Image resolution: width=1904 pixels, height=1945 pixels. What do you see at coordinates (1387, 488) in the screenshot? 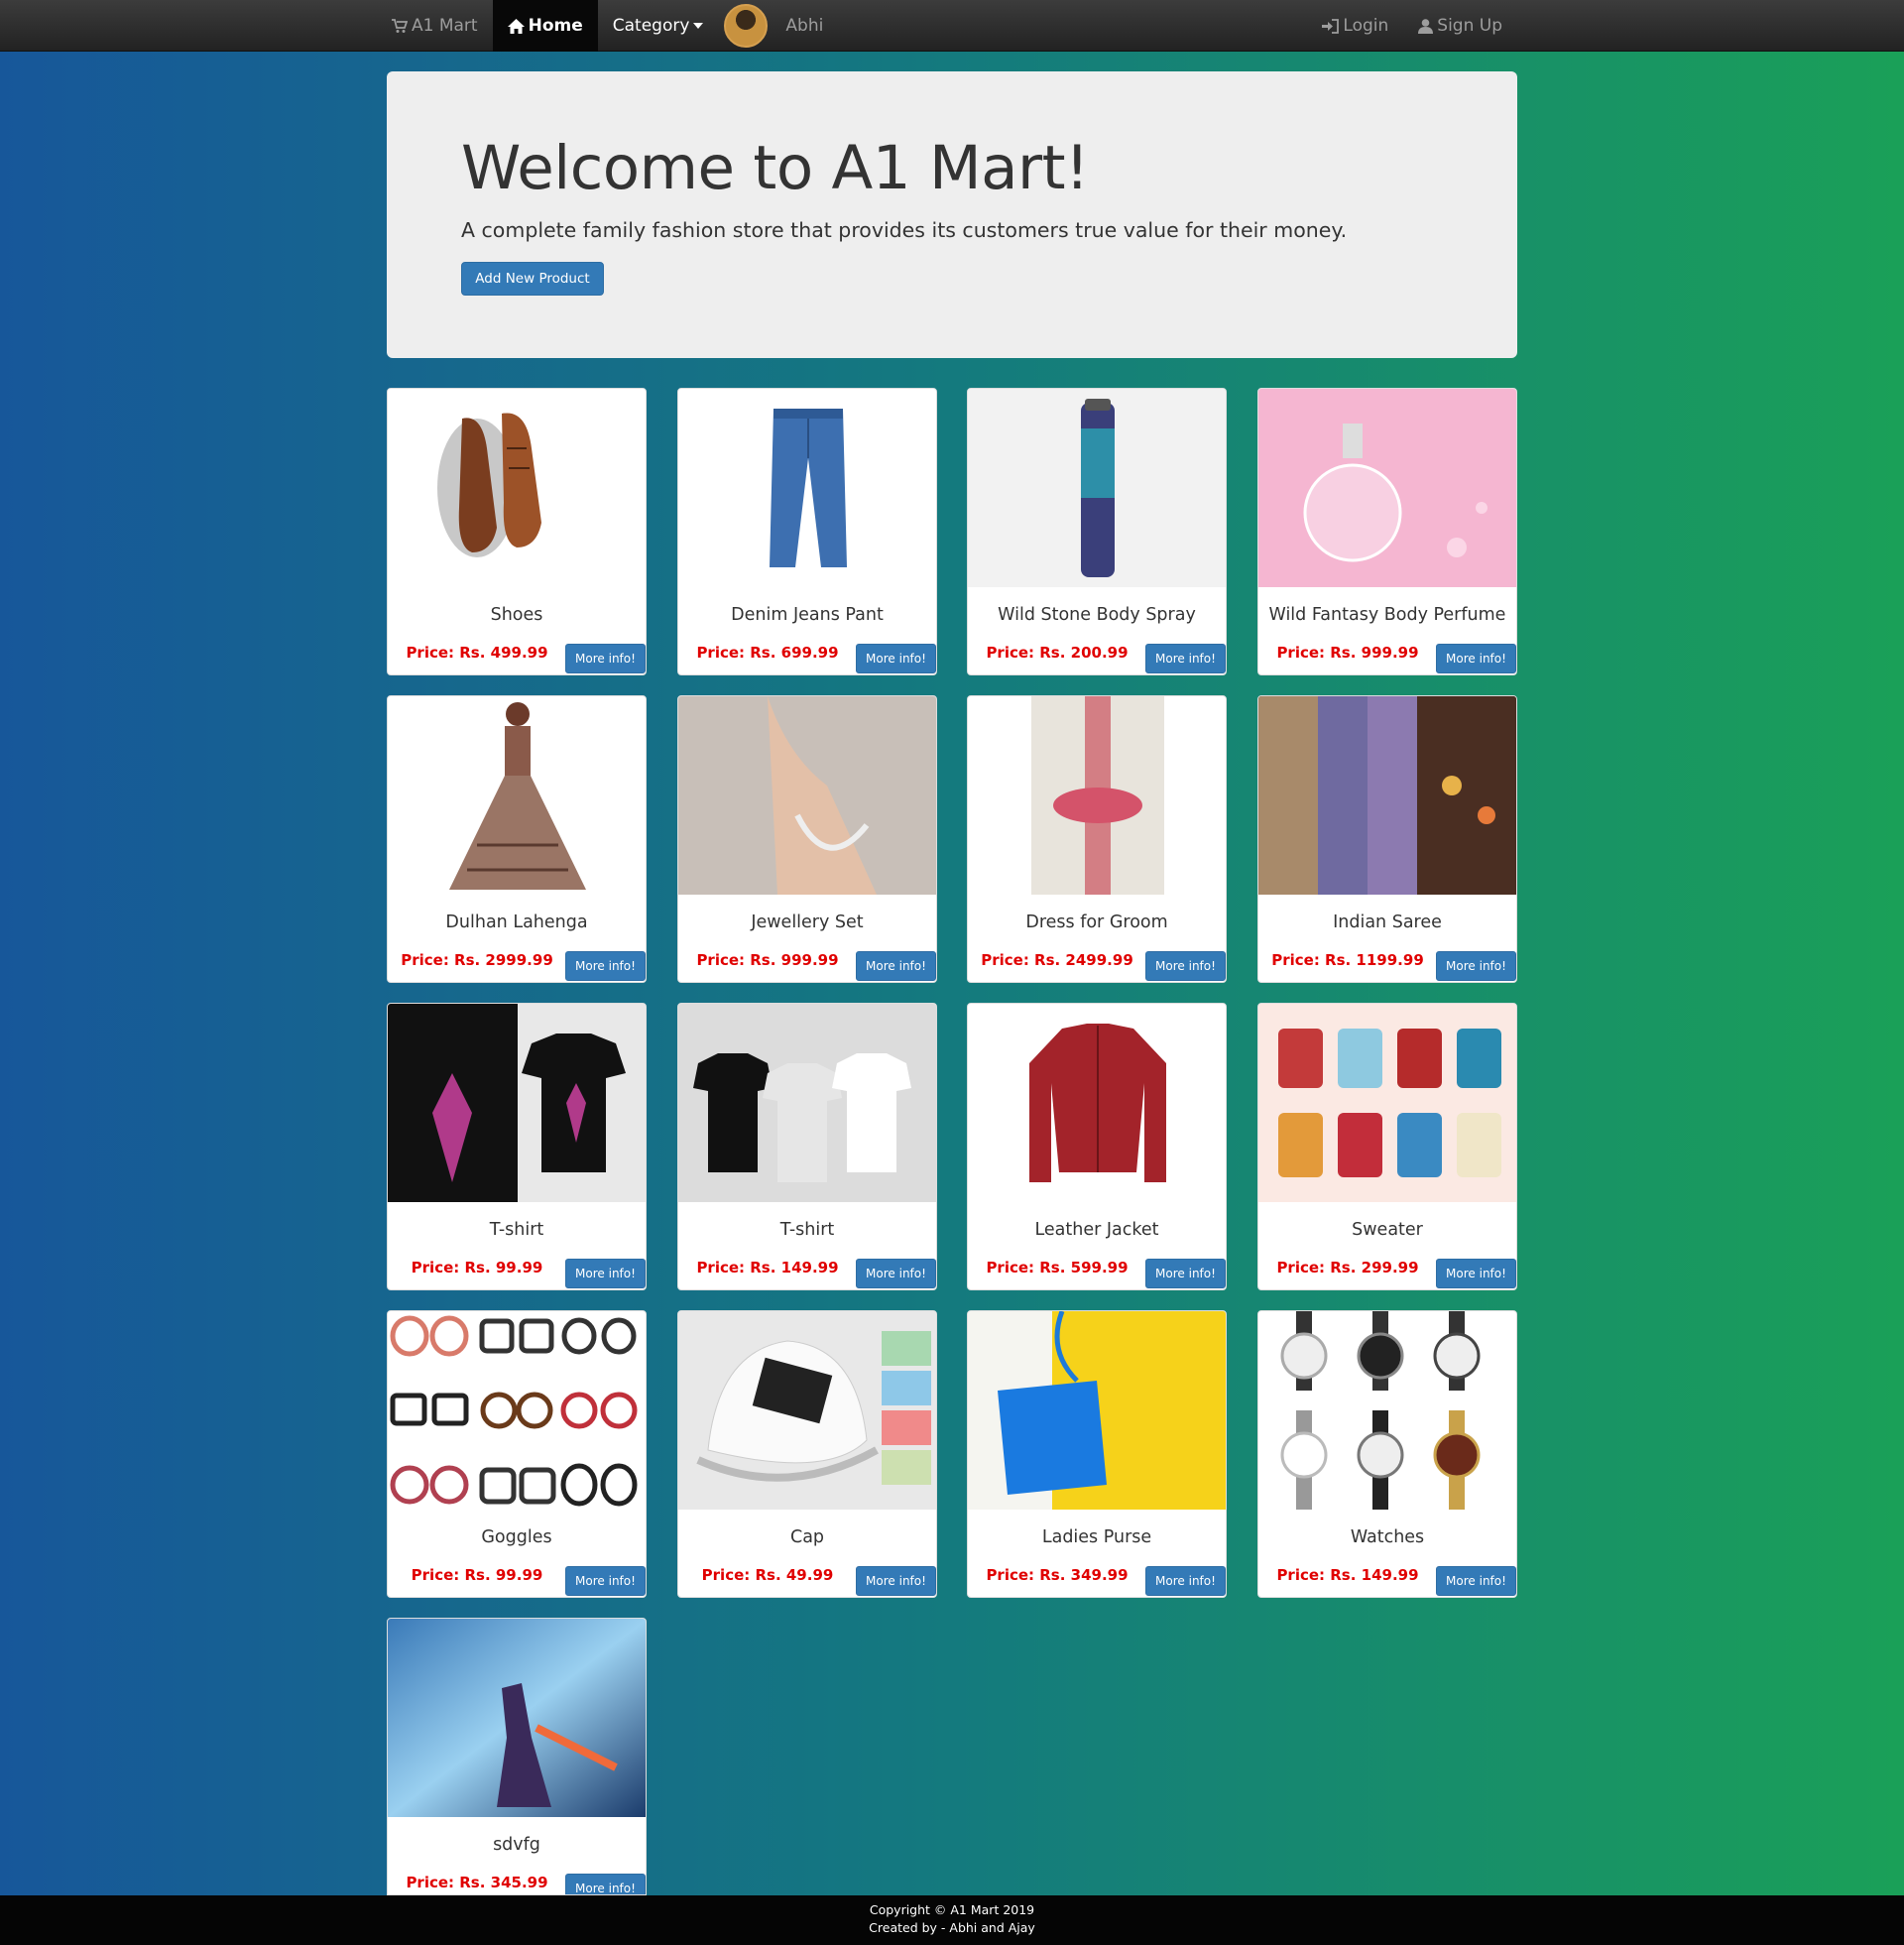
I see `product-image-perfume` at bounding box center [1387, 488].